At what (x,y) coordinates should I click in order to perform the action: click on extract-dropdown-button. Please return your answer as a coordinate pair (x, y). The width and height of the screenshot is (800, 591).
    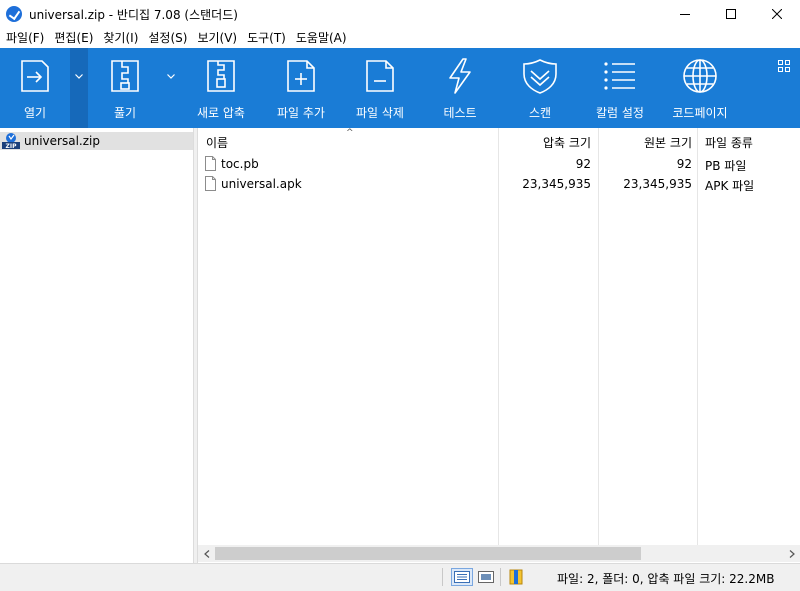
    Looking at the image, I should click on (171, 88).